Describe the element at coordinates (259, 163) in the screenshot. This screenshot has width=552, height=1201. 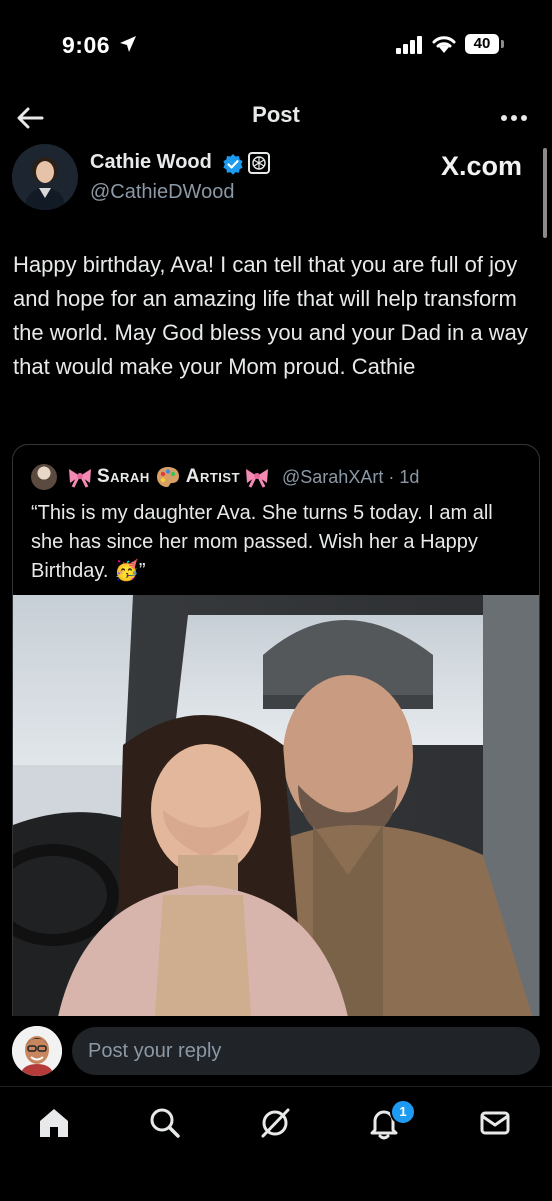
I see `affiliation-badge-icon` at that location.